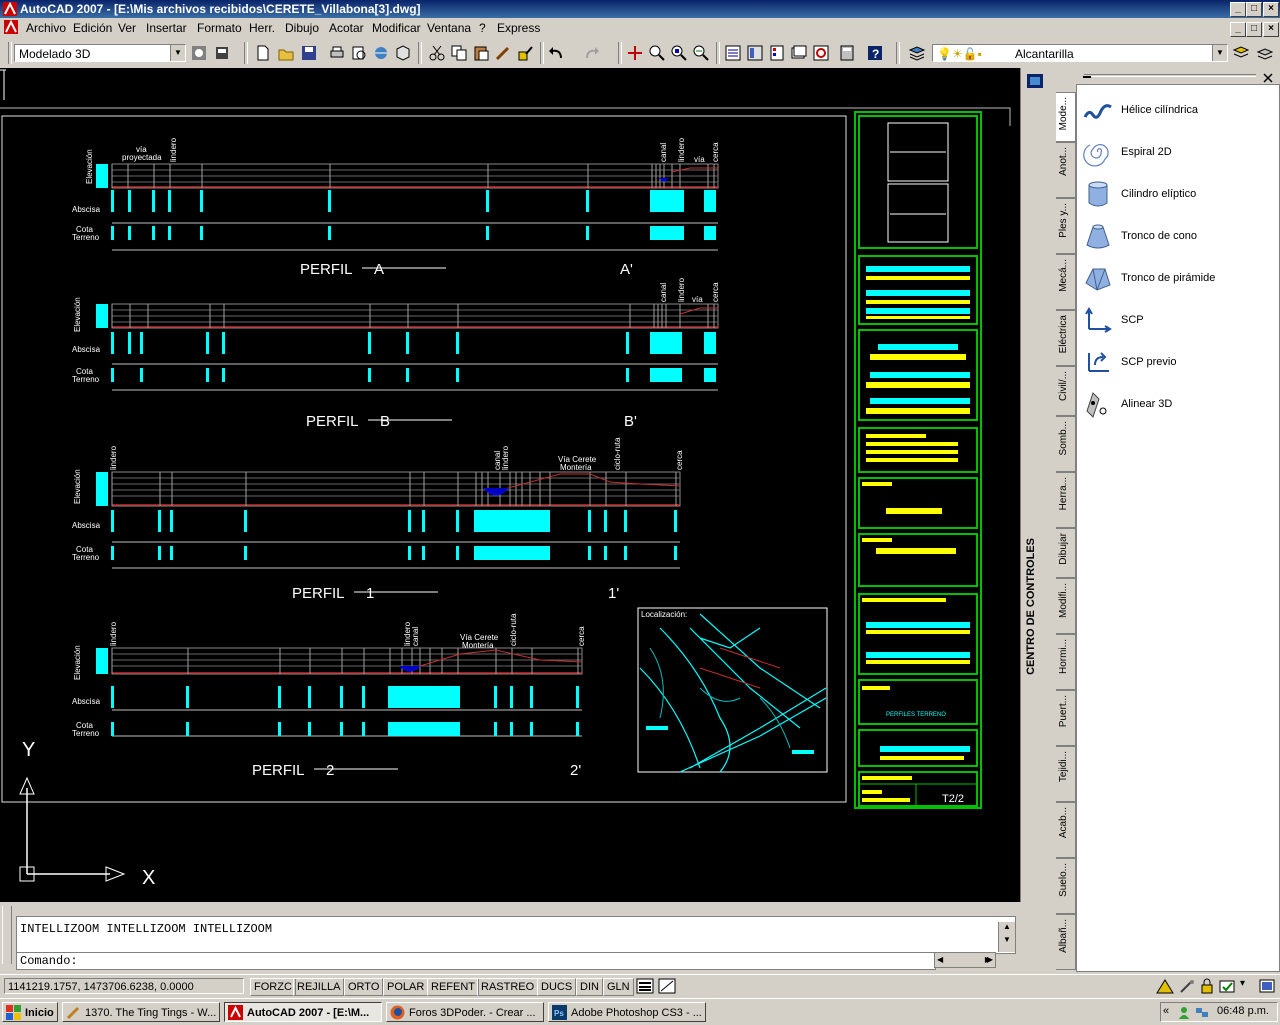  I want to click on layer-select: 💡☀🔓▪ Alcantarilla ▼, so click(1080, 53).